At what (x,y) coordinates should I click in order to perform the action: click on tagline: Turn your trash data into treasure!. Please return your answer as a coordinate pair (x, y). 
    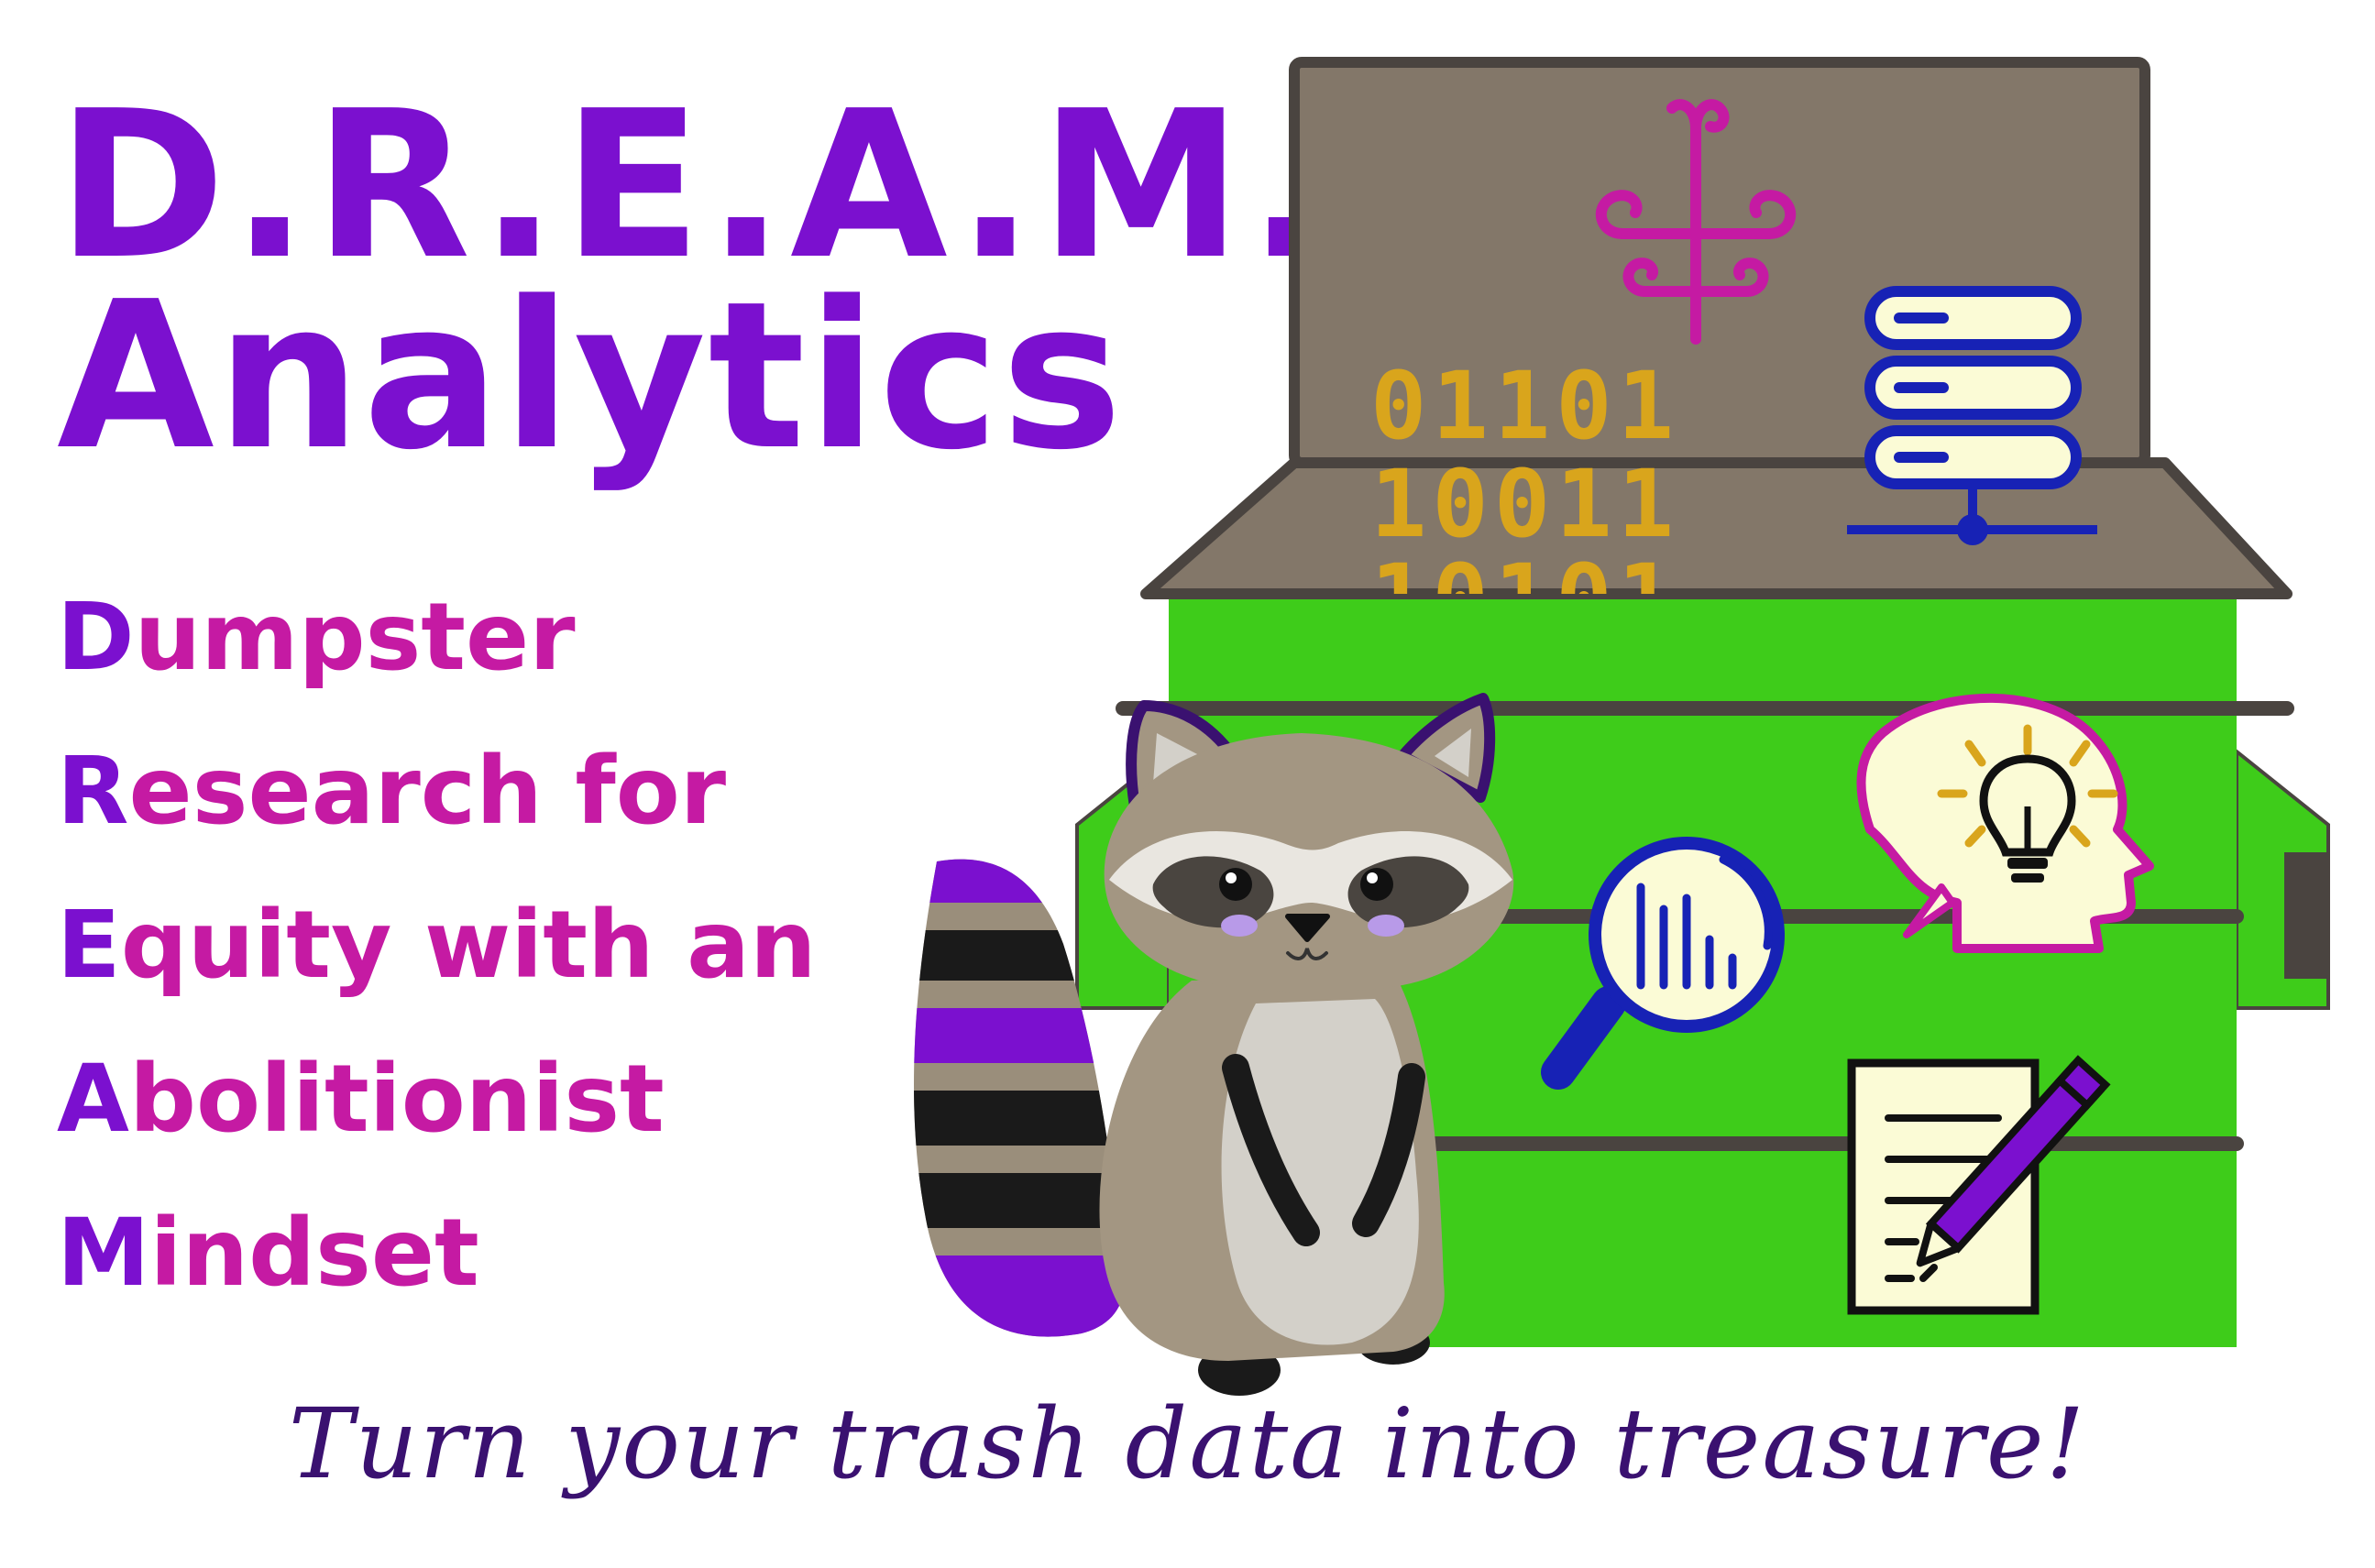
    Looking at the image, I should click on (1187, 1443).